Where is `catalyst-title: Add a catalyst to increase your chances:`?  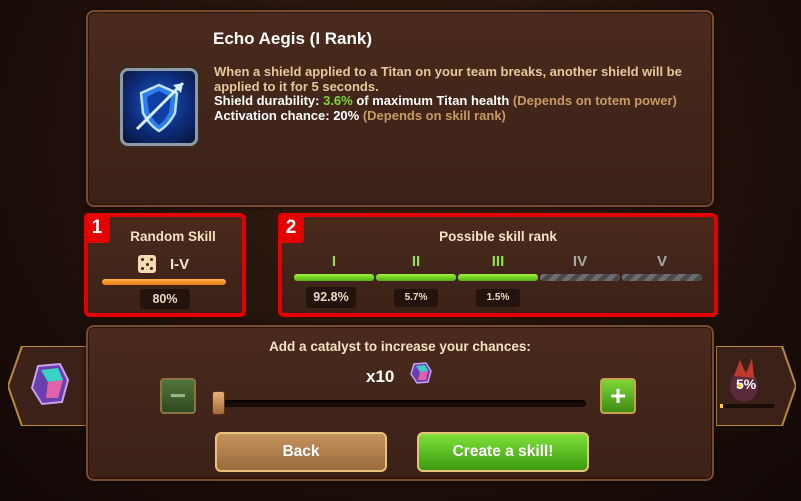
catalyst-title: Add a catalyst to increase your chances: is located at coordinates (400, 346).